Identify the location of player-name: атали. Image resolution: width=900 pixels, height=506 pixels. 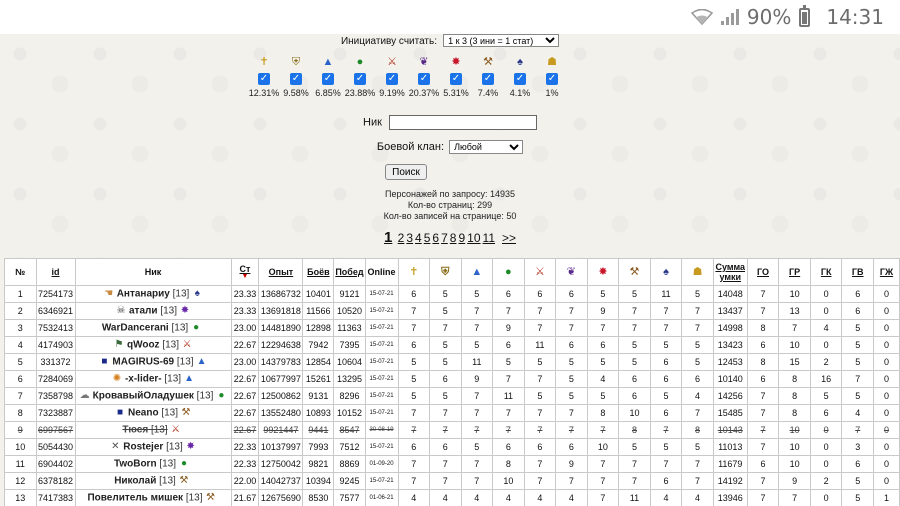
(143, 311).